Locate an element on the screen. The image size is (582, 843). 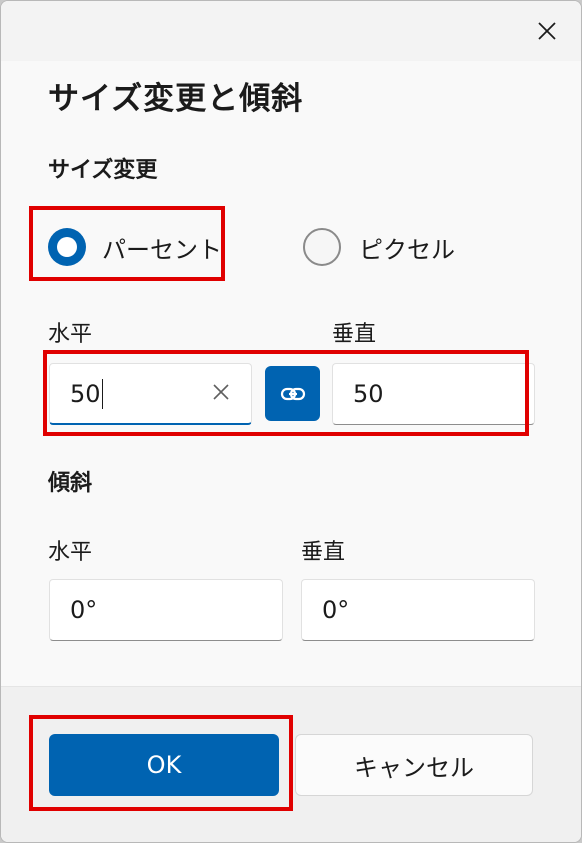
skew-vertical-input: 0° is located at coordinates (418, 610).